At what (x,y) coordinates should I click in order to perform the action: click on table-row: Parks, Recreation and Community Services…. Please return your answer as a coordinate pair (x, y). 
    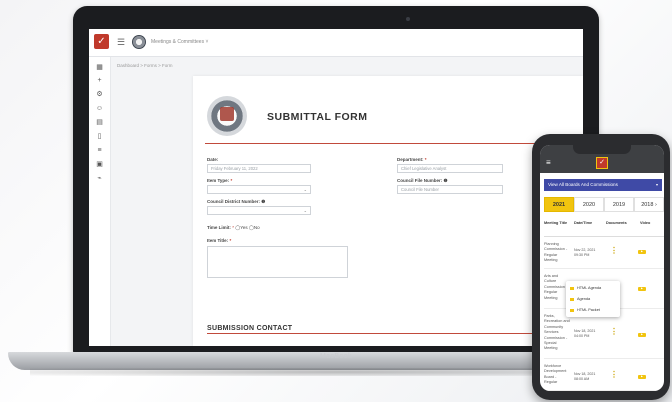
    Looking at the image, I should click on (604, 335).